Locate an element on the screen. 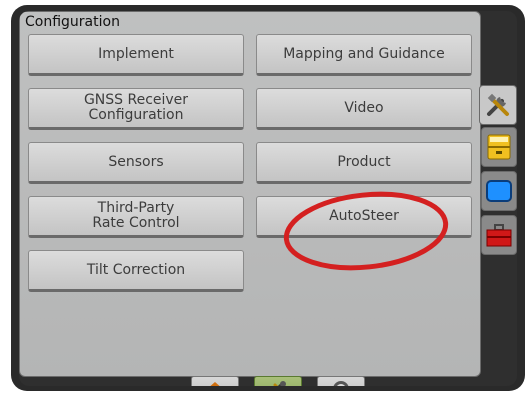 The width and height of the screenshot is (532, 397). gnss-receiver-button: GNSS Receiver Configuration is located at coordinates (136, 109).